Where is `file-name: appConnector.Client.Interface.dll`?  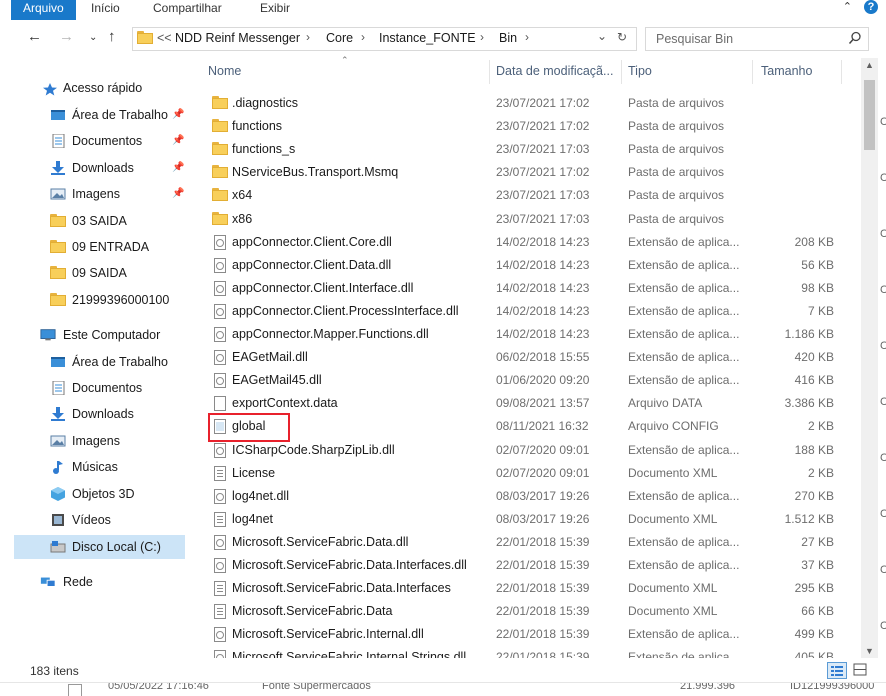 file-name: appConnector.Client.Interface.dll is located at coordinates (322, 288).